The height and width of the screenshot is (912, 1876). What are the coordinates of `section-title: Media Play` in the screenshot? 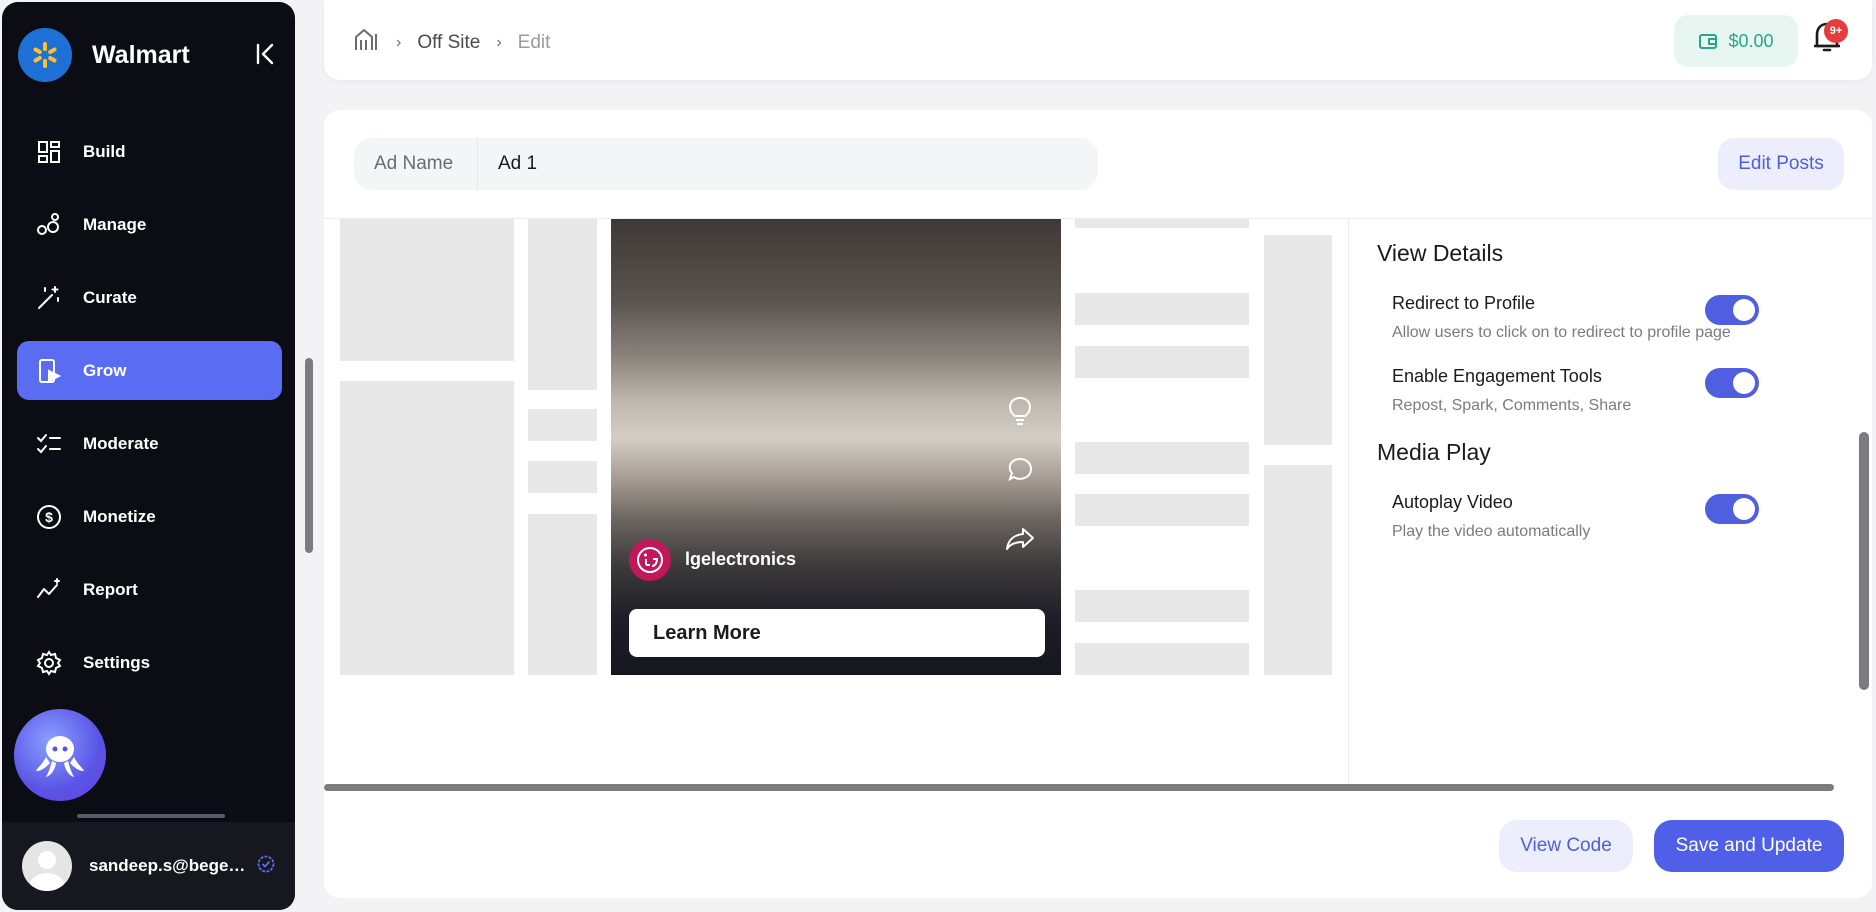 It's located at (1434, 452).